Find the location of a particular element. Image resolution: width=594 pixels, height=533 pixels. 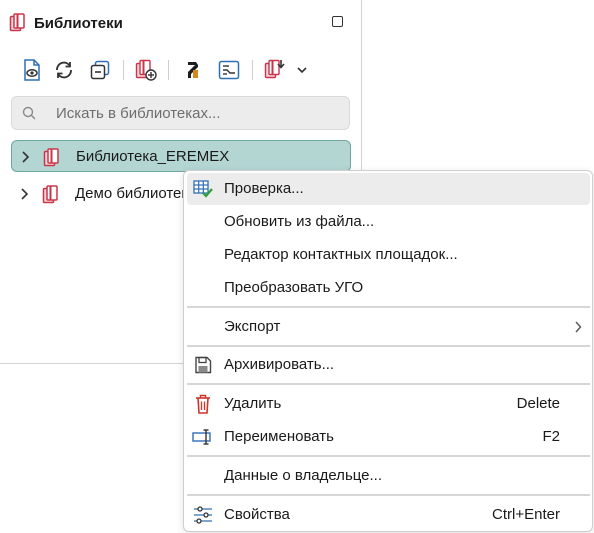

tree-item-library-eremex: Библиотека_EREMEX is located at coordinates (181, 156).